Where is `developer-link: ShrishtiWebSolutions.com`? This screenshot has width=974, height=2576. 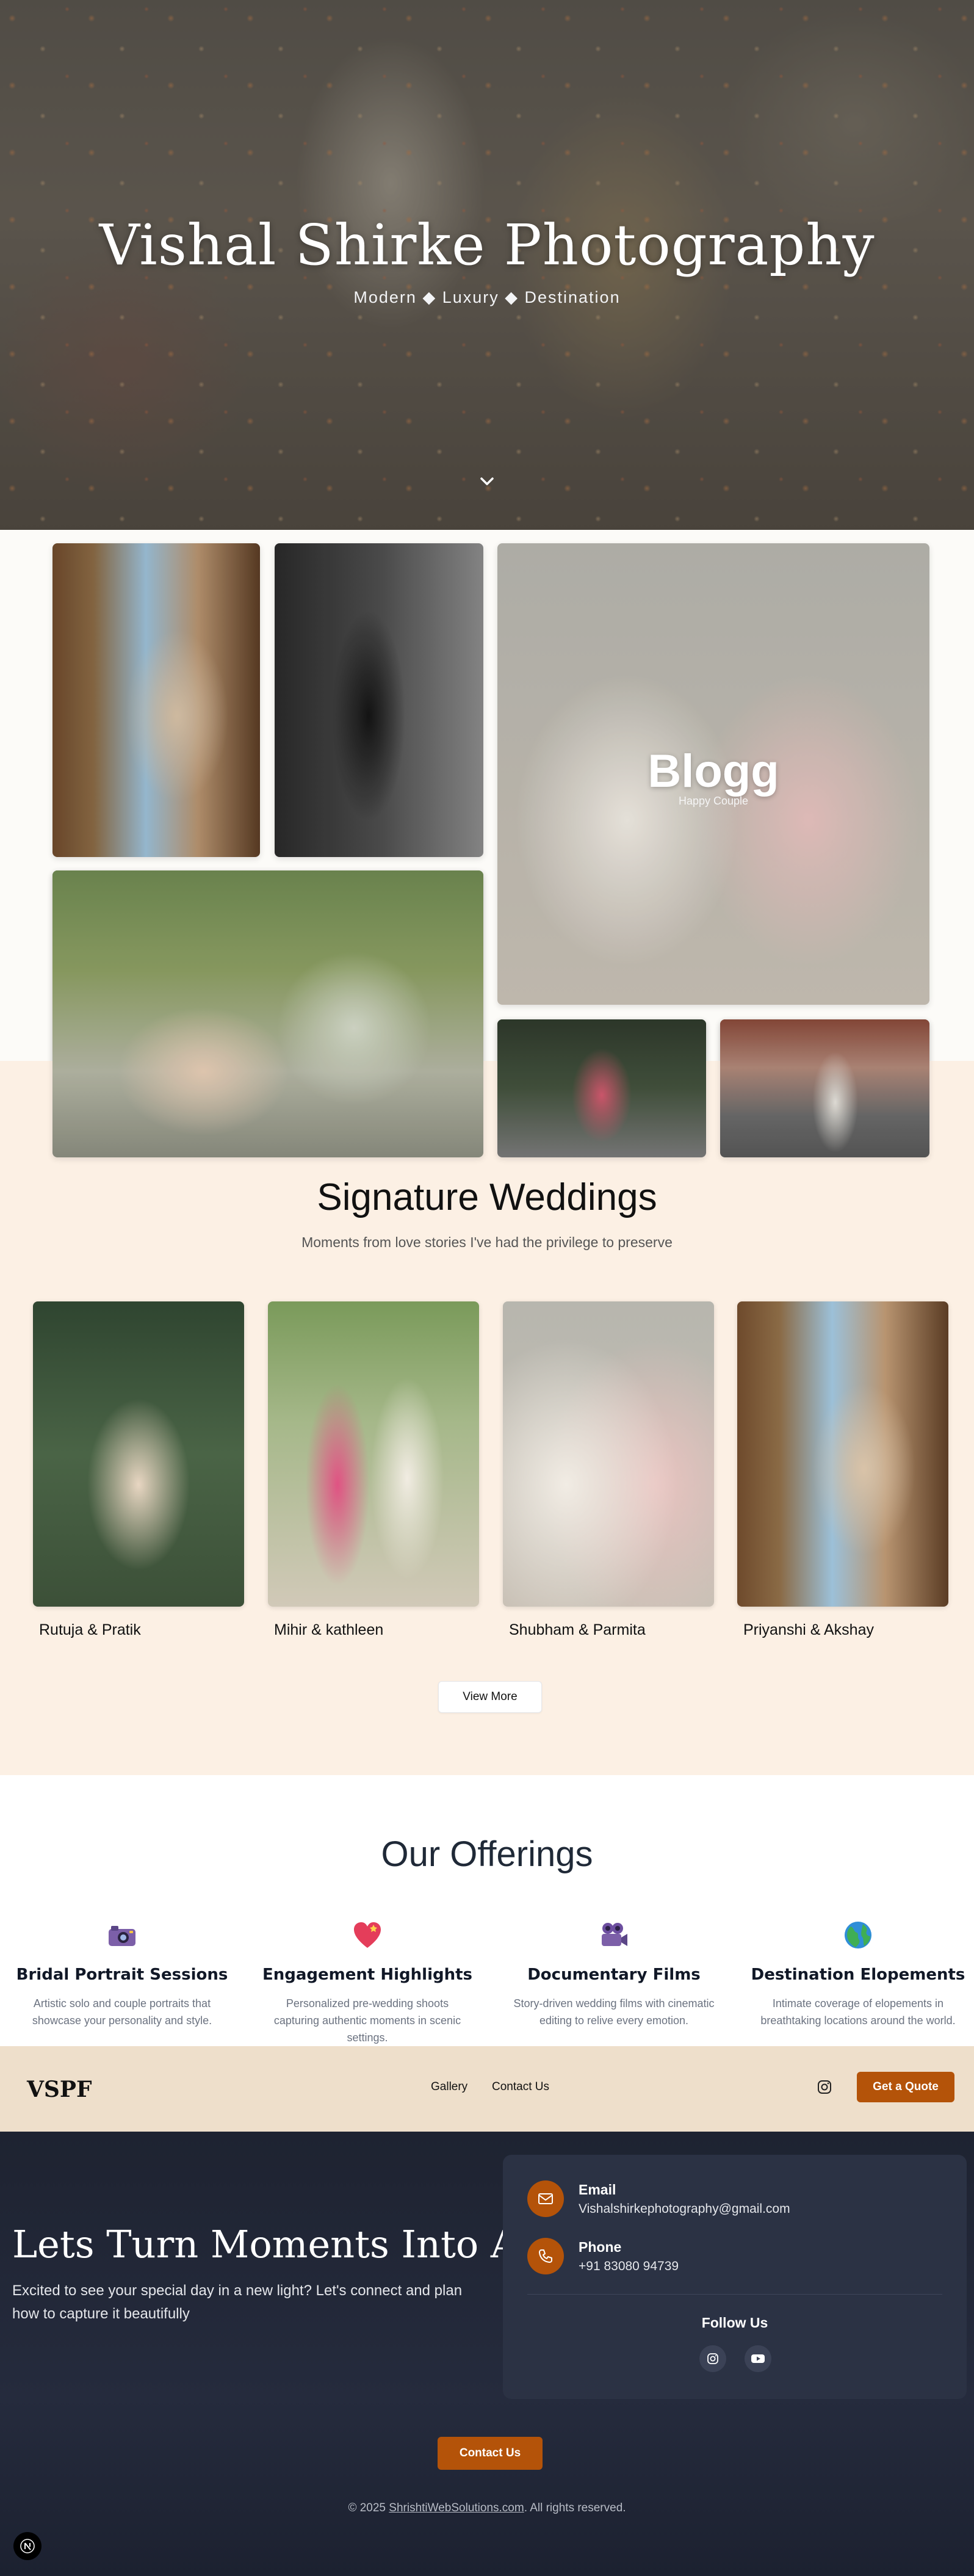
developer-link: ShrishtiWebSolutions.com is located at coordinates (456, 2508).